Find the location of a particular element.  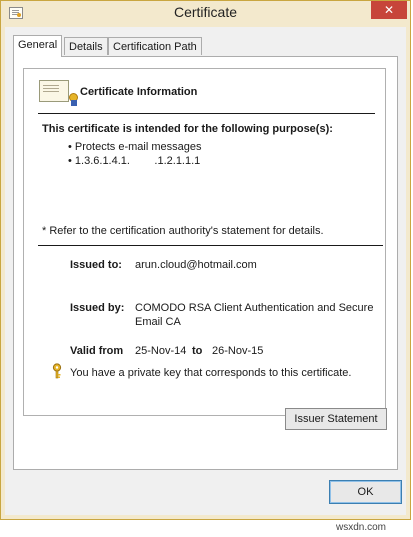

purpose-item: • 1.3.6.1.4.1. .1.2.1.1.1 is located at coordinates (134, 161).